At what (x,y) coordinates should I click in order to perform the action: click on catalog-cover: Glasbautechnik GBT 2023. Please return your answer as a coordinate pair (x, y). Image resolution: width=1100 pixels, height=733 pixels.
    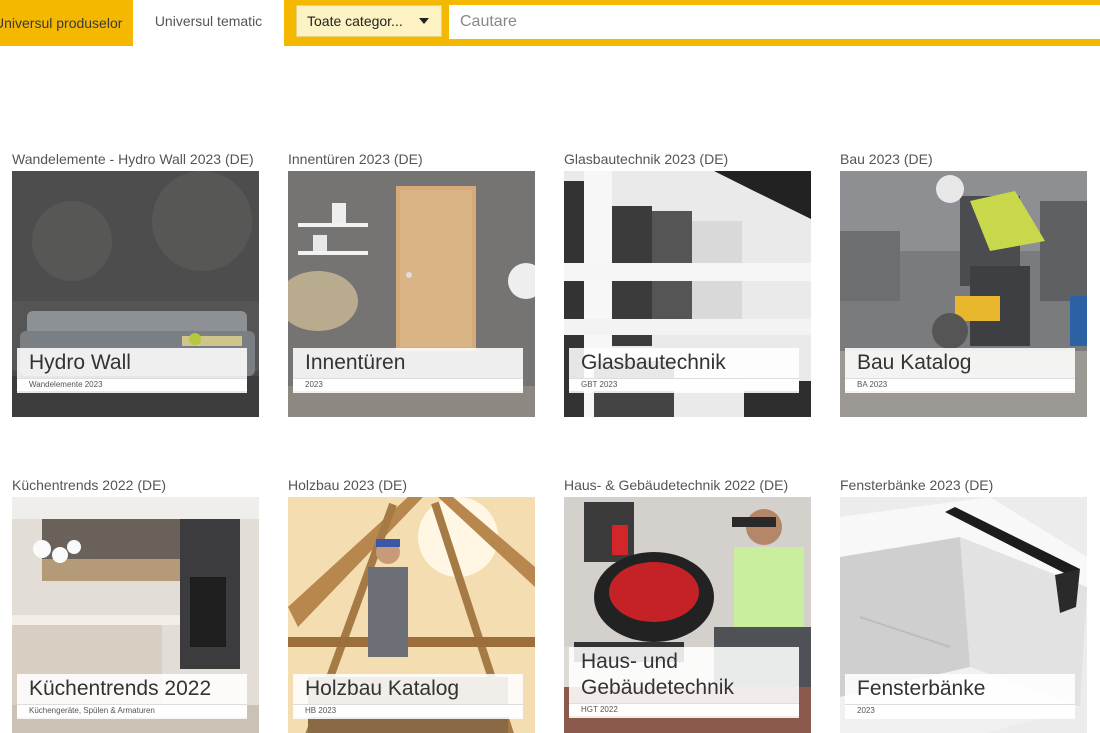
    Looking at the image, I should click on (687, 294).